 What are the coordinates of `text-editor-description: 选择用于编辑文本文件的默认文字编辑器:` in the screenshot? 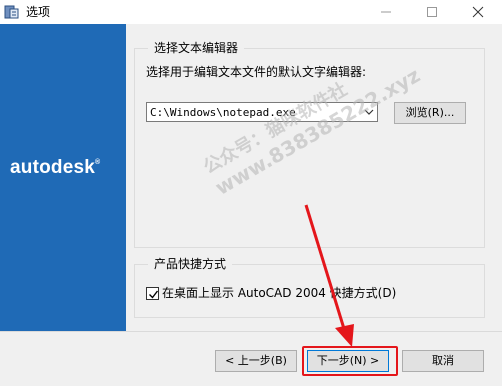 It's located at (256, 72).